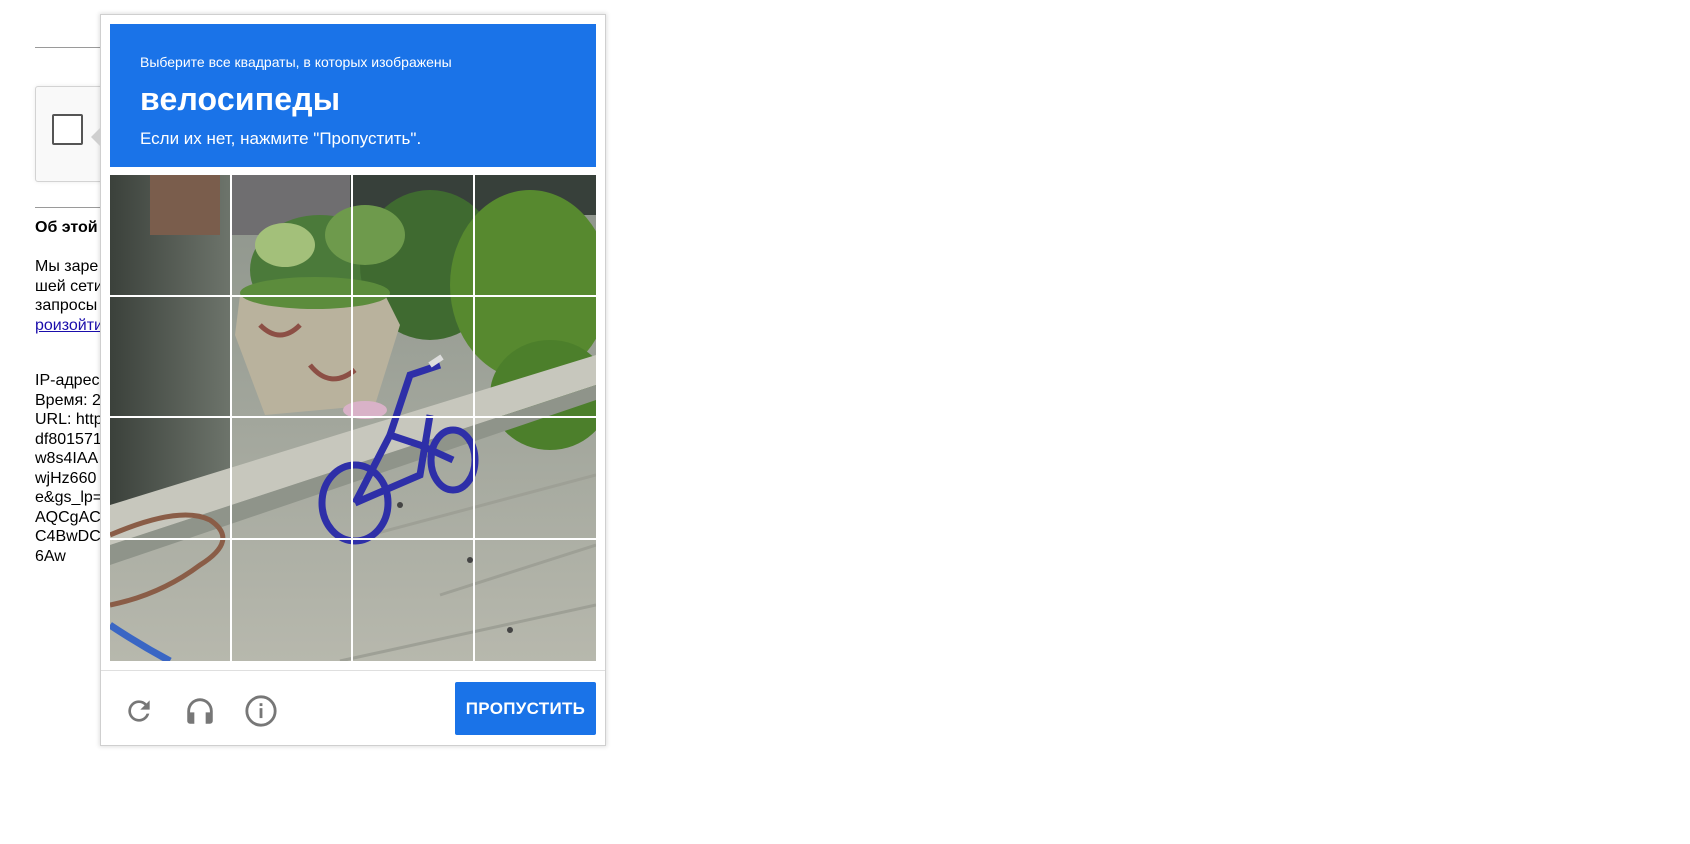 Image resolution: width=1690 pixels, height=844 pixels. I want to click on info-icon, so click(261, 711).